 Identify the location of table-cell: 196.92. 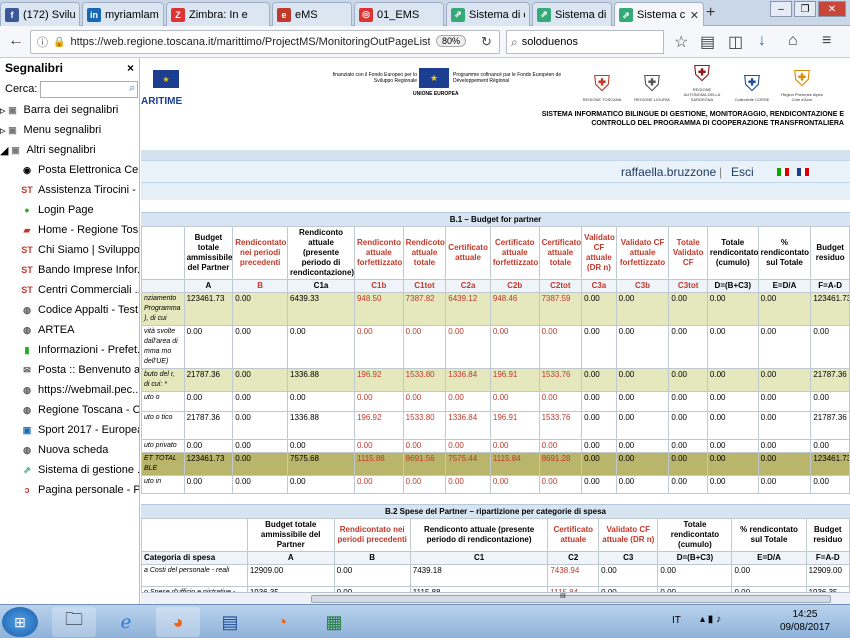
(378, 380).